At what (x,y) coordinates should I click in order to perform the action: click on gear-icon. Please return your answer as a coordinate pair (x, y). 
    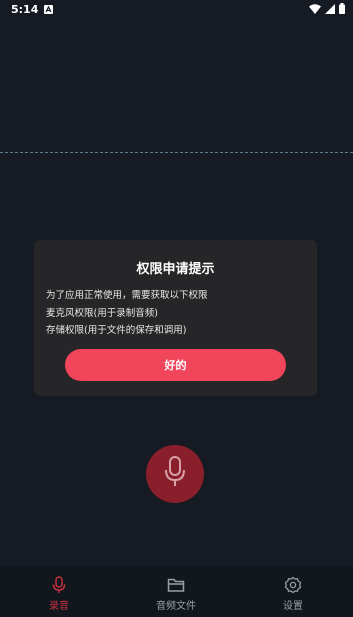
    Looking at the image, I should click on (293, 585).